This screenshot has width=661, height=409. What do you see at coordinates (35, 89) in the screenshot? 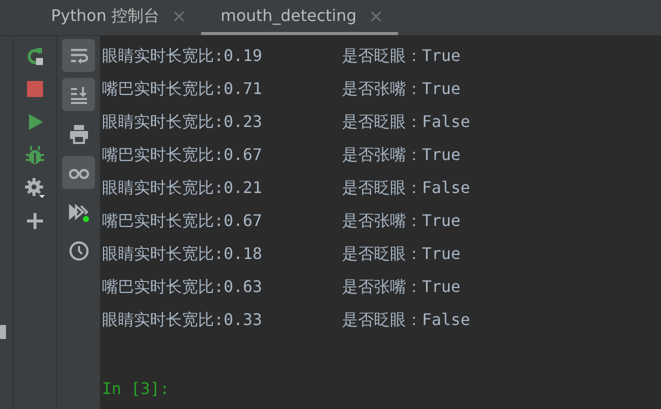
I see `stop-icon` at bounding box center [35, 89].